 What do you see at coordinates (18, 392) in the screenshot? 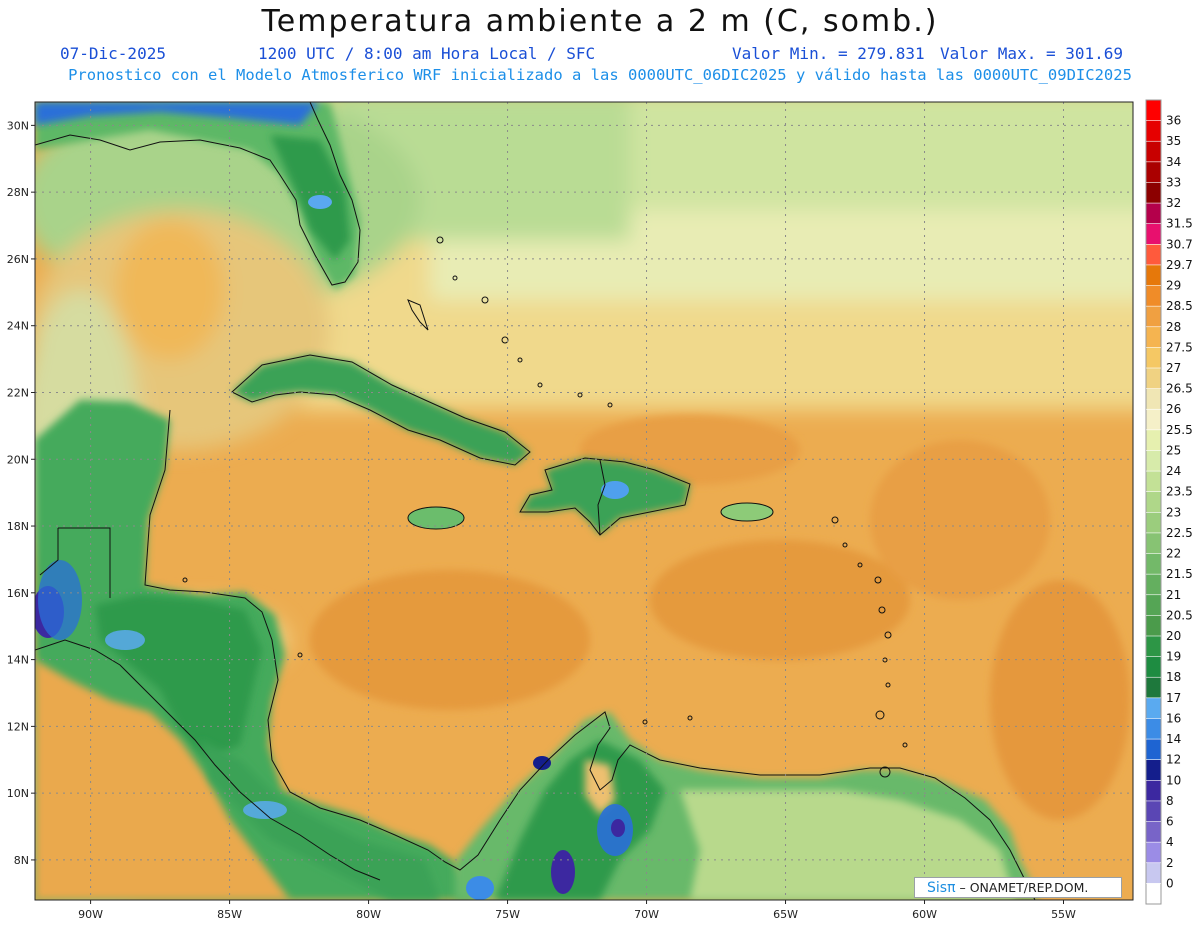
I see `lat-tick-label: 22N` at bounding box center [18, 392].